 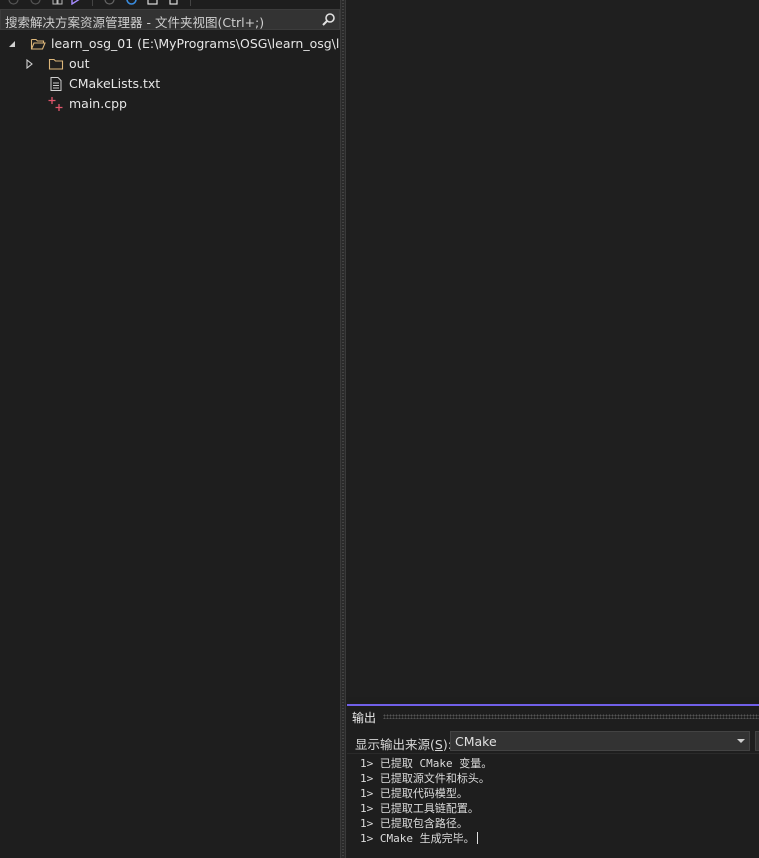 What do you see at coordinates (477, 838) in the screenshot?
I see `text-caret` at bounding box center [477, 838].